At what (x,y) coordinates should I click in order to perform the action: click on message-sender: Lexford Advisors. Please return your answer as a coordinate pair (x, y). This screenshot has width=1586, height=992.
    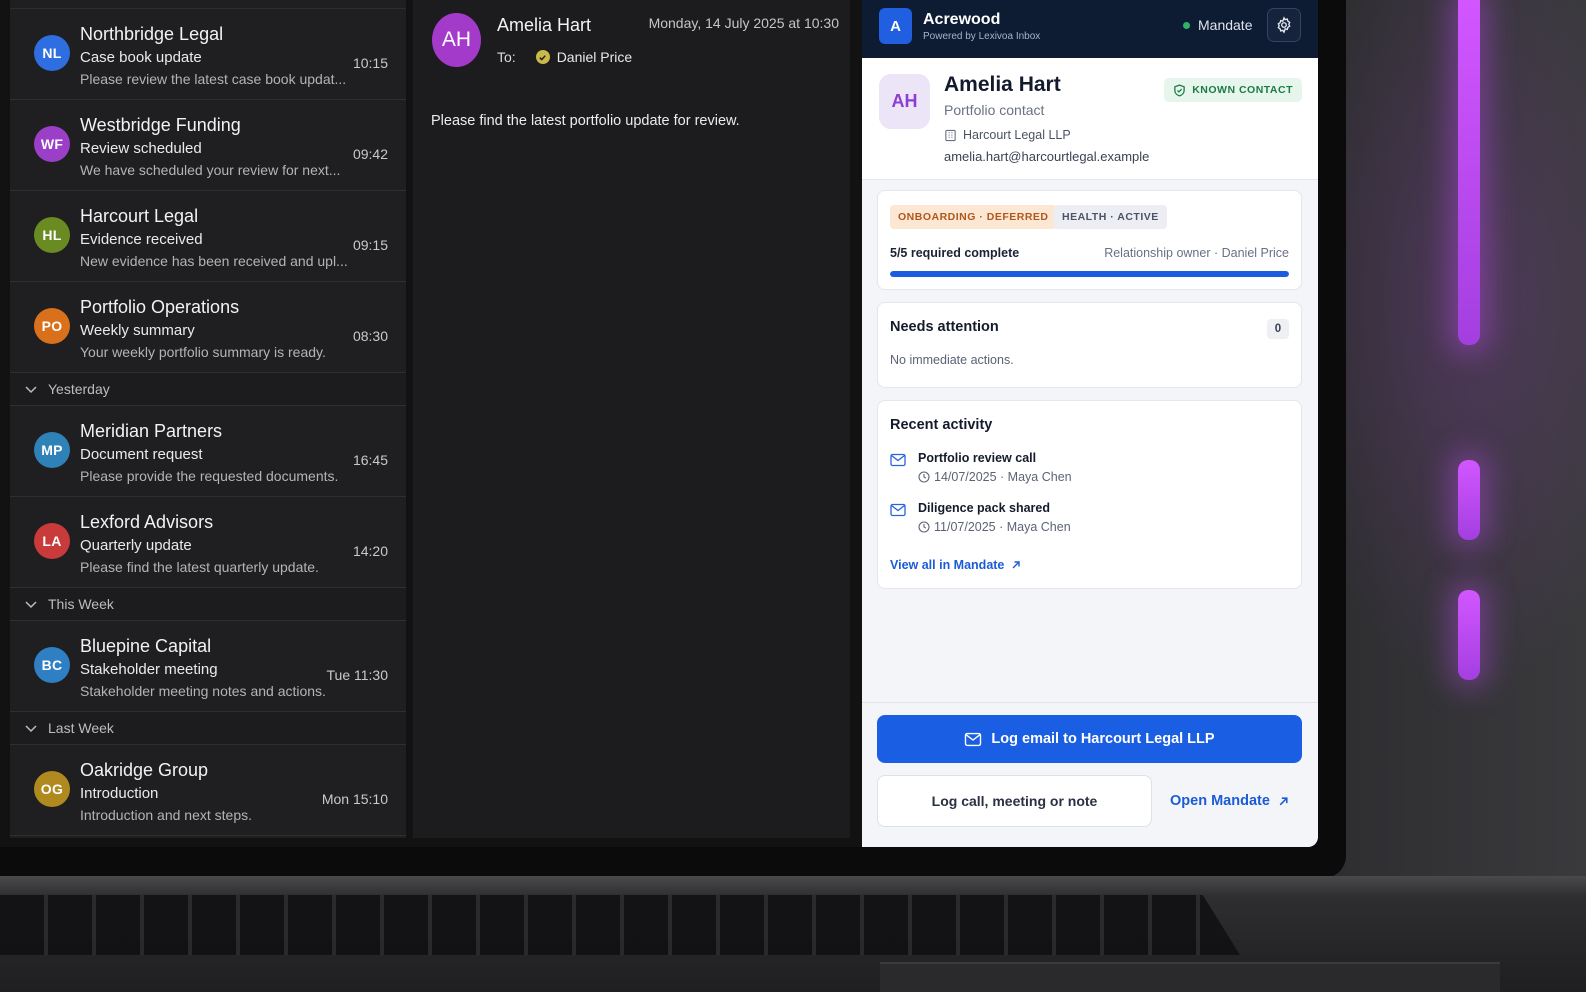
    Looking at the image, I should click on (147, 522).